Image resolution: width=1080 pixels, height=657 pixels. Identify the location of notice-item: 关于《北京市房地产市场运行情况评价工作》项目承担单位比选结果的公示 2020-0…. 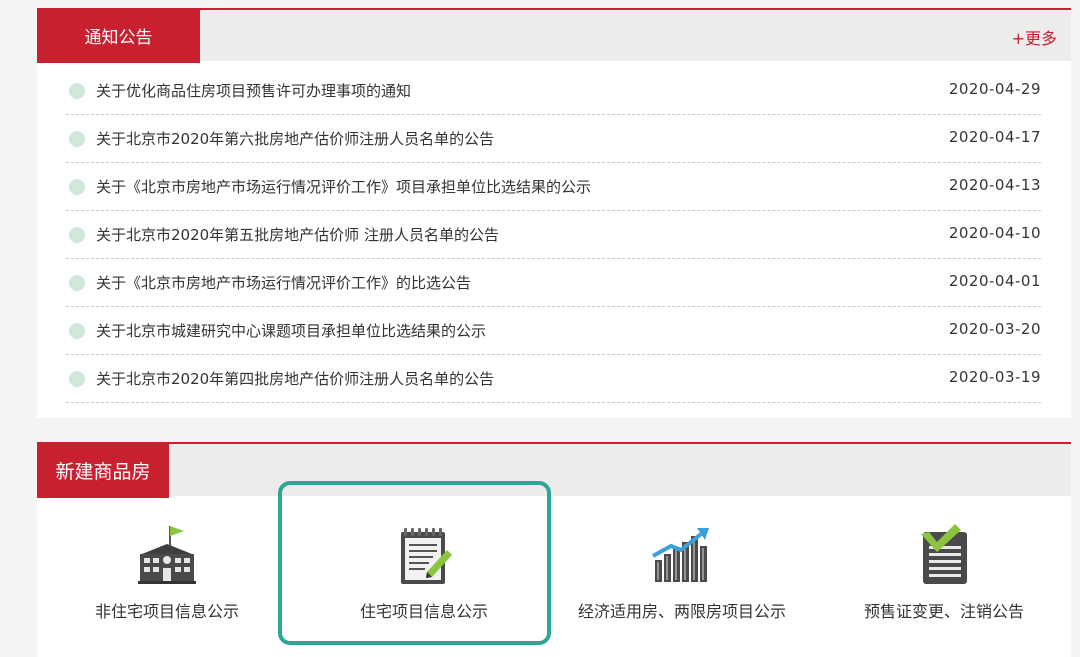
(553, 187).